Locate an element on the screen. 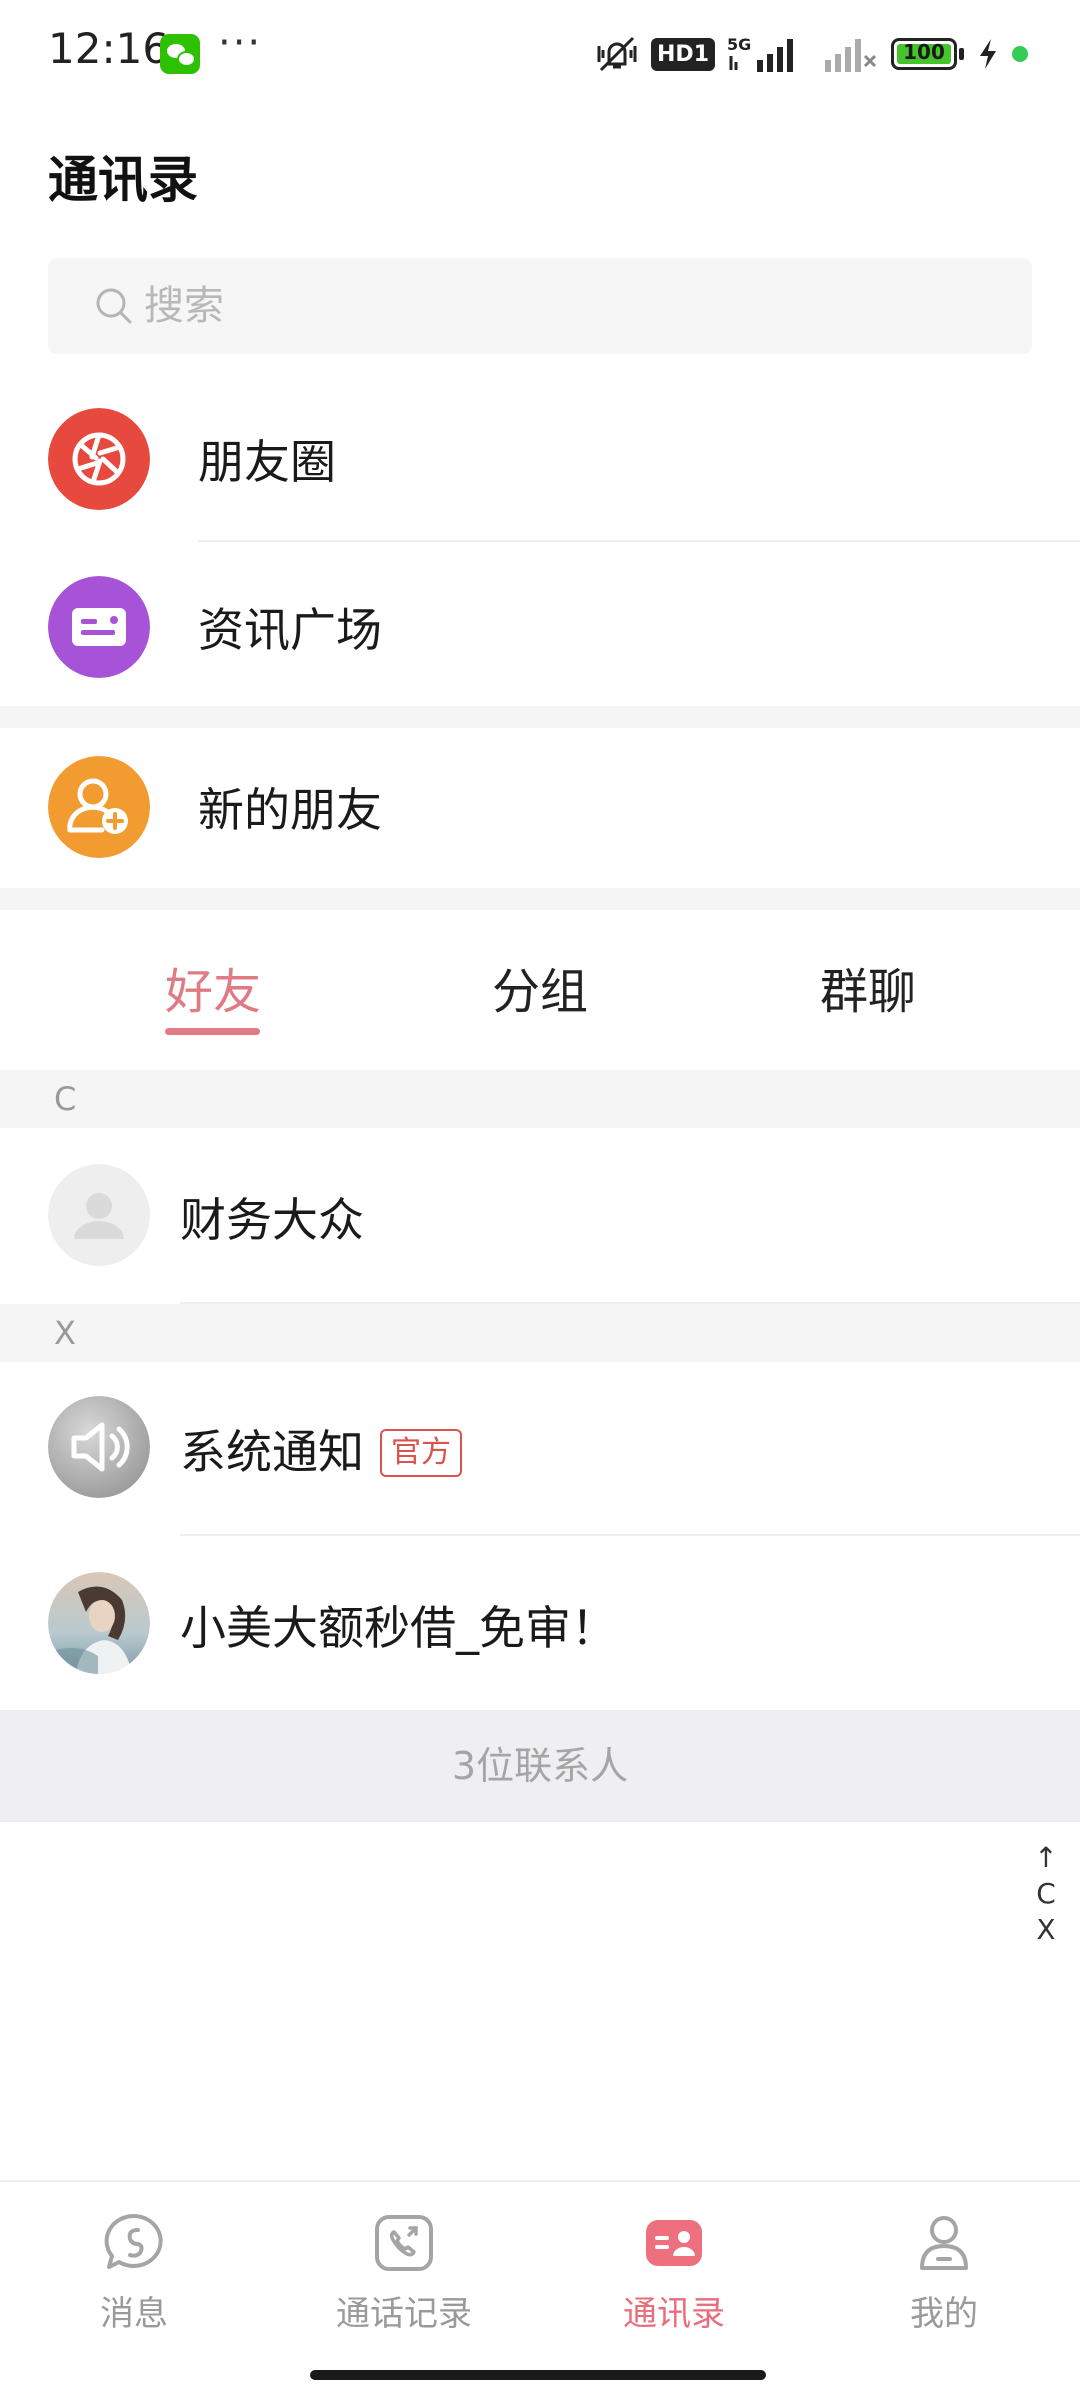 This screenshot has height=2400, width=1080. section-letter: C is located at coordinates (65, 1099).